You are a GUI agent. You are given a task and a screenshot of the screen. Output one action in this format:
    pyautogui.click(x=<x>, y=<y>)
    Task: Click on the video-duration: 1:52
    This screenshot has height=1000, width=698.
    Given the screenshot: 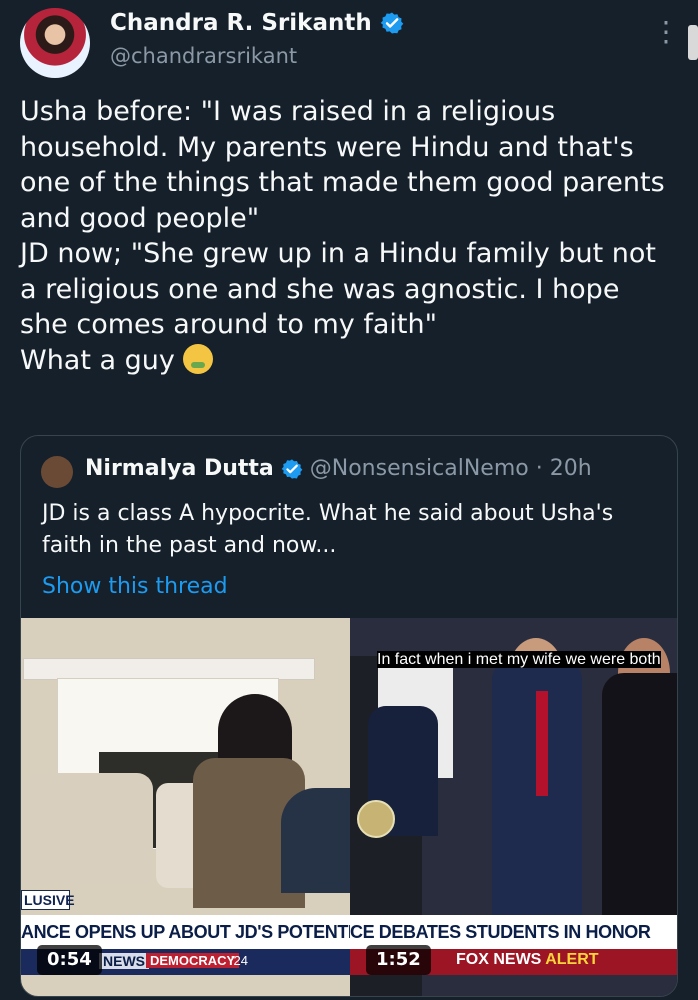 What is the action you would take?
    pyautogui.click(x=398, y=960)
    